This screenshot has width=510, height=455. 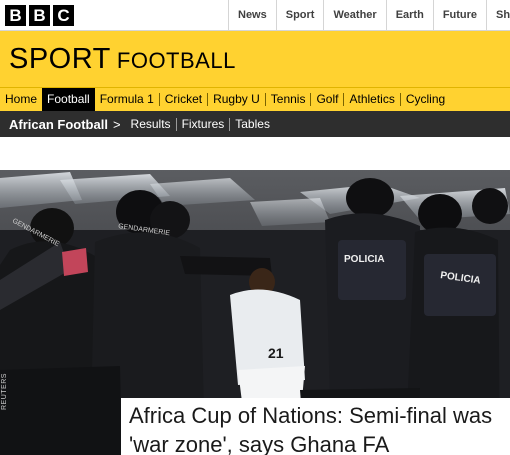 What do you see at coordinates (116, 124) in the screenshot?
I see `chevron-right-icon: >` at bounding box center [116, 124].